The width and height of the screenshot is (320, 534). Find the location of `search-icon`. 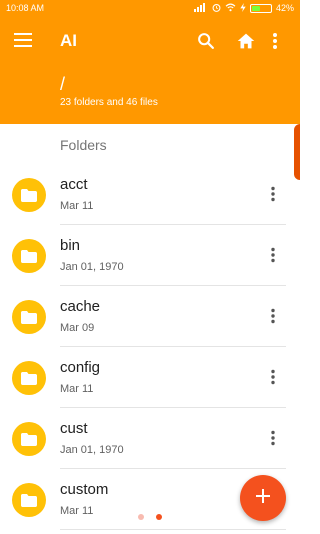

search-icon is located at coordinates (206, 41).